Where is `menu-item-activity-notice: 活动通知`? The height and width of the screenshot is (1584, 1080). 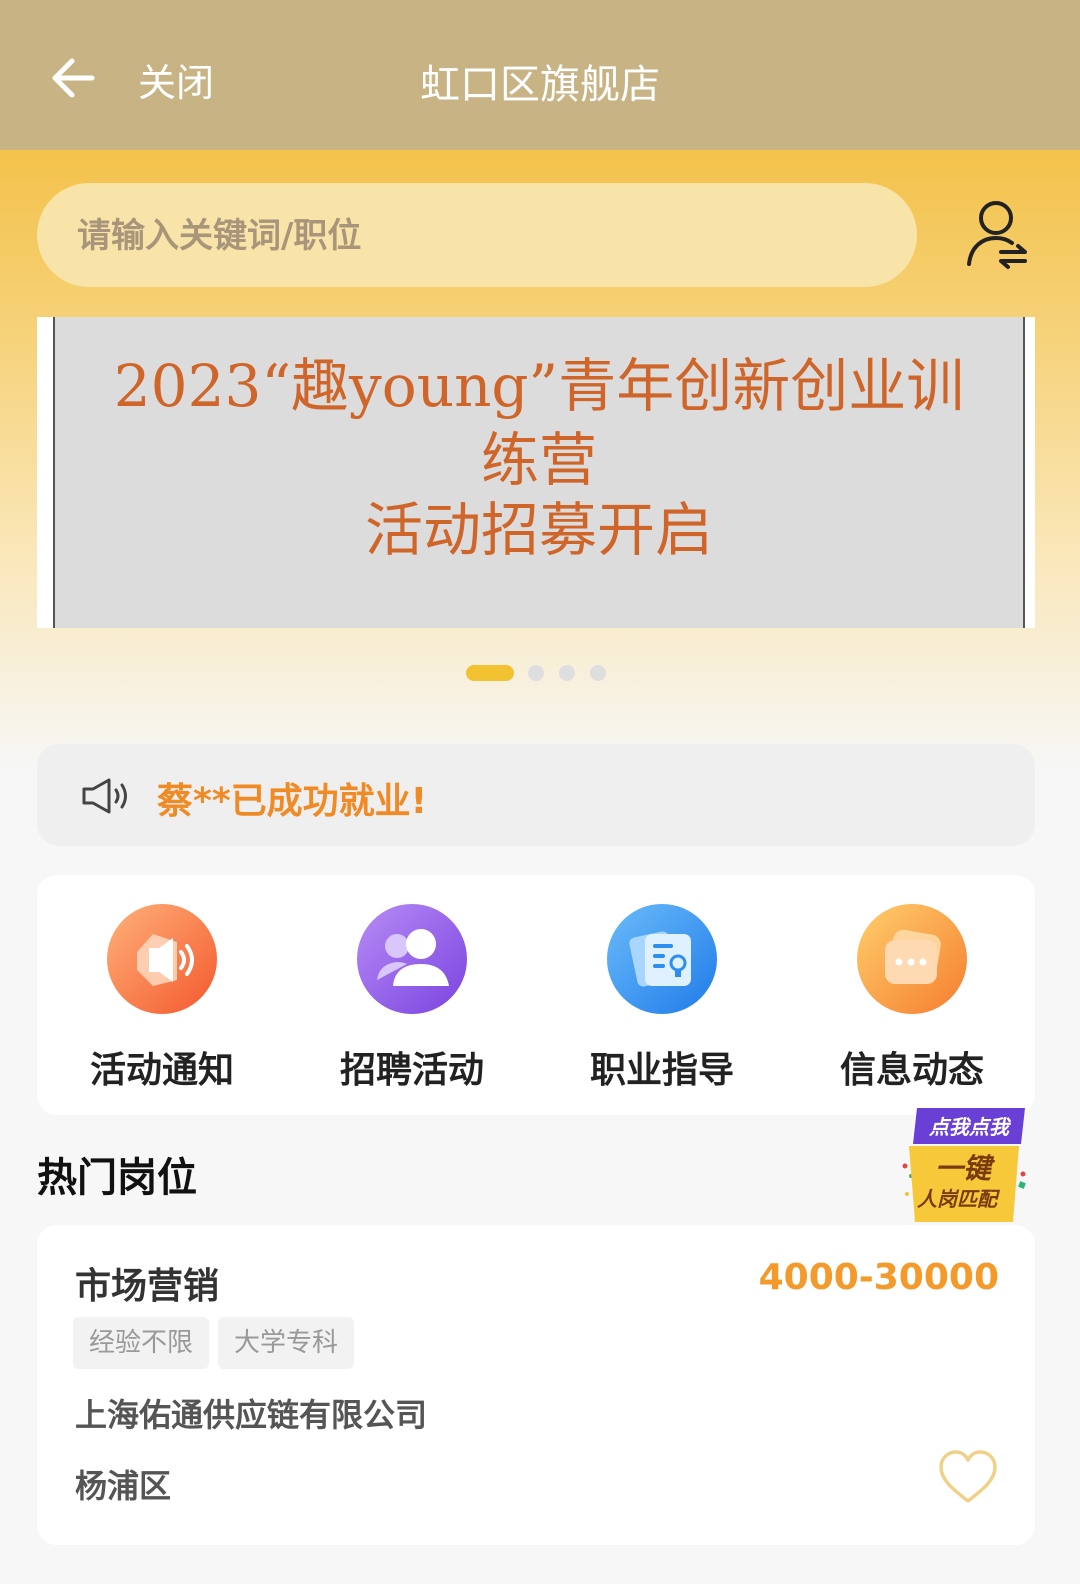 menu-item-activity-notice: 活动通知 is located at coordinates (162, 995).